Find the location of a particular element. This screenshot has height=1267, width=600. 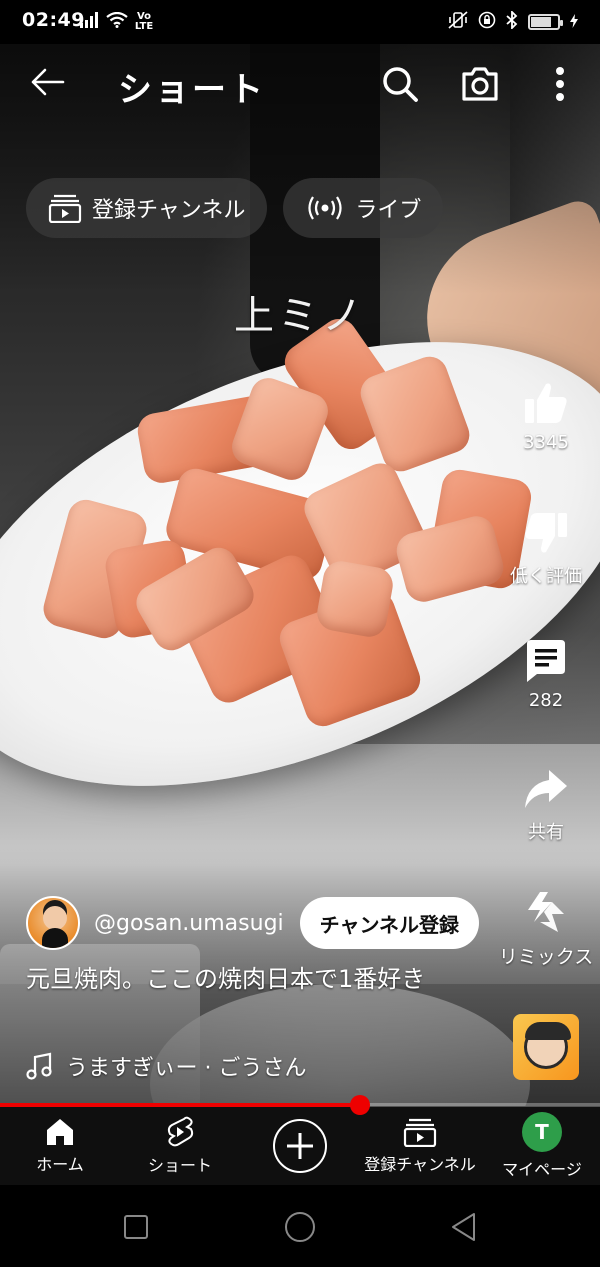

chip-live: ライブ is located at coordinates (363, 208).